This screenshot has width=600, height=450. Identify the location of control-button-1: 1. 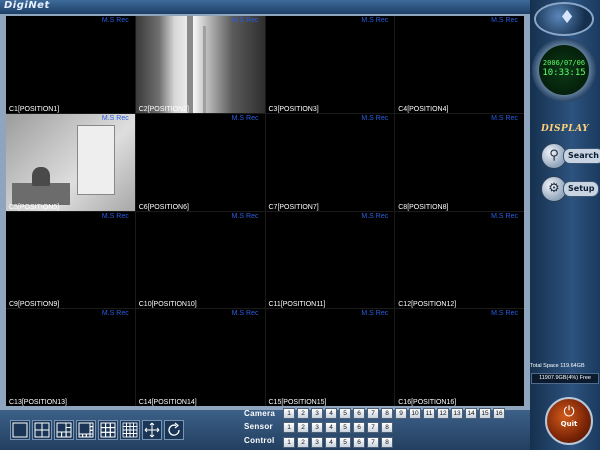
(289, 442).